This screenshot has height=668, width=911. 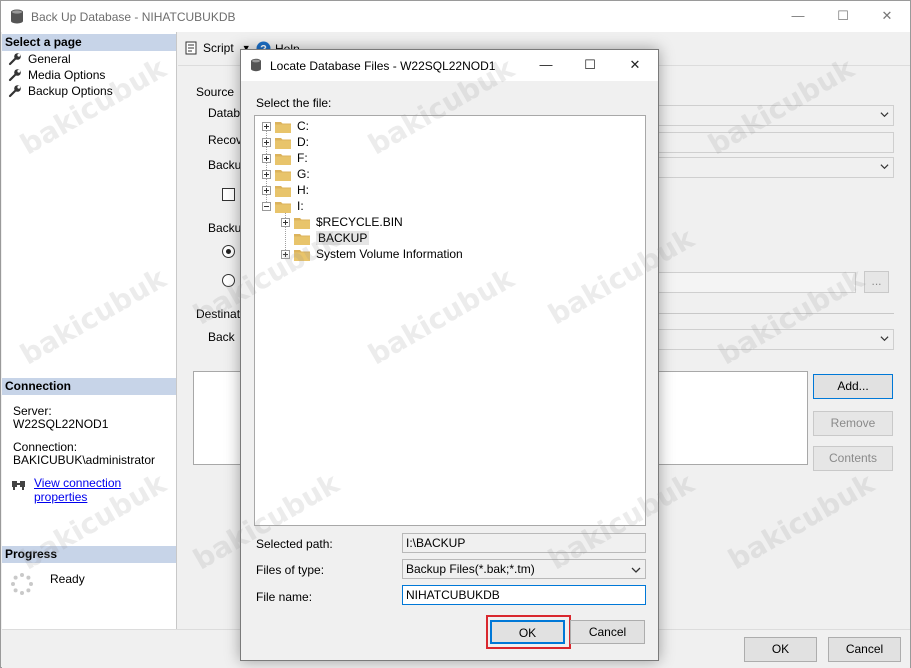 I want to click on folder-open-icon, so click(x=283, y=207).